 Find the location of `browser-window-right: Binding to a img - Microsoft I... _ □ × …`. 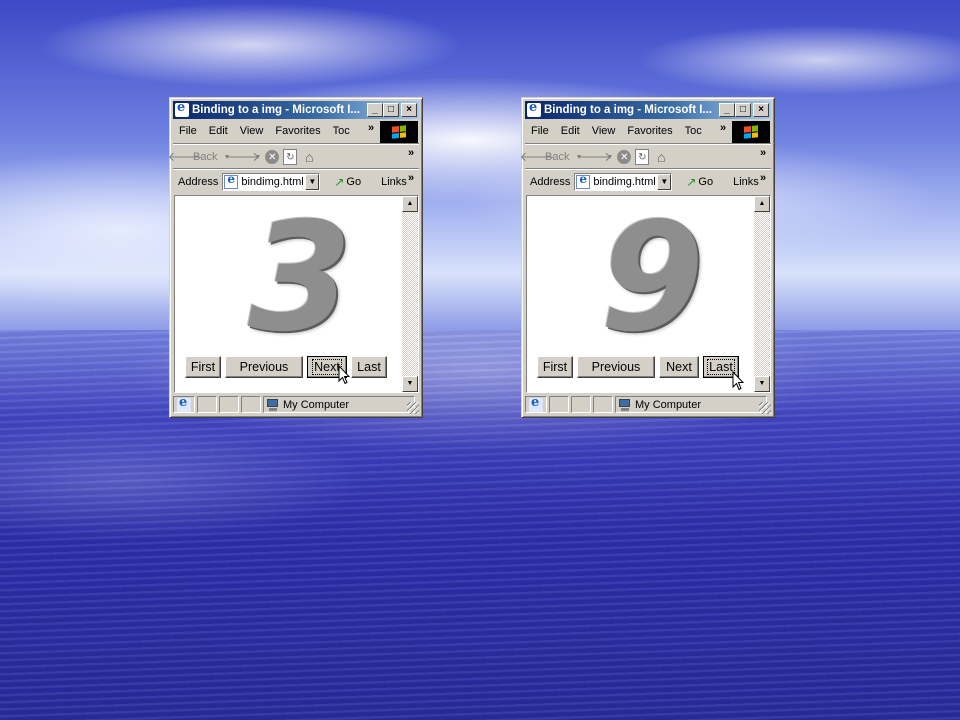

browser-window-right: Binding to a img - Microsoft I... _ □ × … is located at coordinates (647, 257).